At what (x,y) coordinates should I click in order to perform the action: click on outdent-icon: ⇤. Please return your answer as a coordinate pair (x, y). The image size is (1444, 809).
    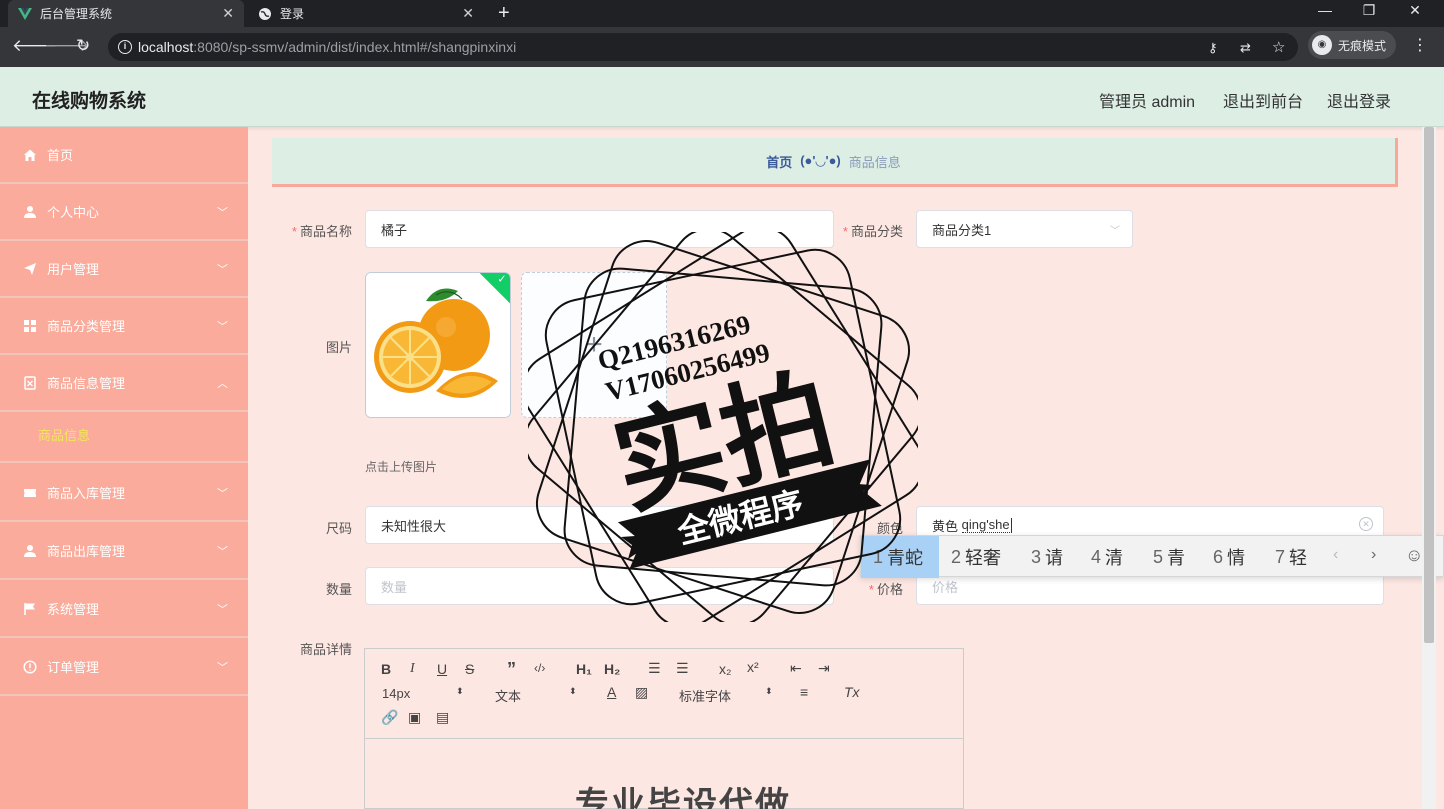
    Looking at the image, I should click on (796, 668).